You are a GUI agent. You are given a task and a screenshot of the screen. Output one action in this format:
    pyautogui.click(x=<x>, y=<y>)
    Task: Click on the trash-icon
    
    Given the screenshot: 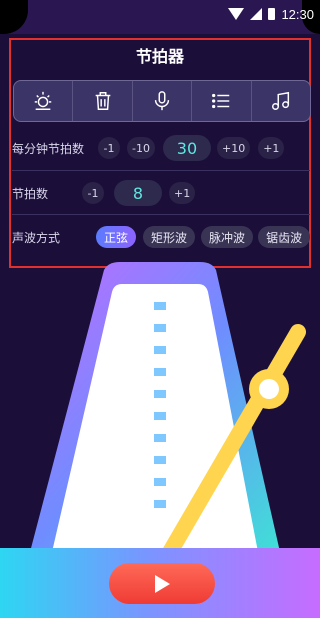 What is the action you would take?
    pyautogui.click(x=102, y=101)
    